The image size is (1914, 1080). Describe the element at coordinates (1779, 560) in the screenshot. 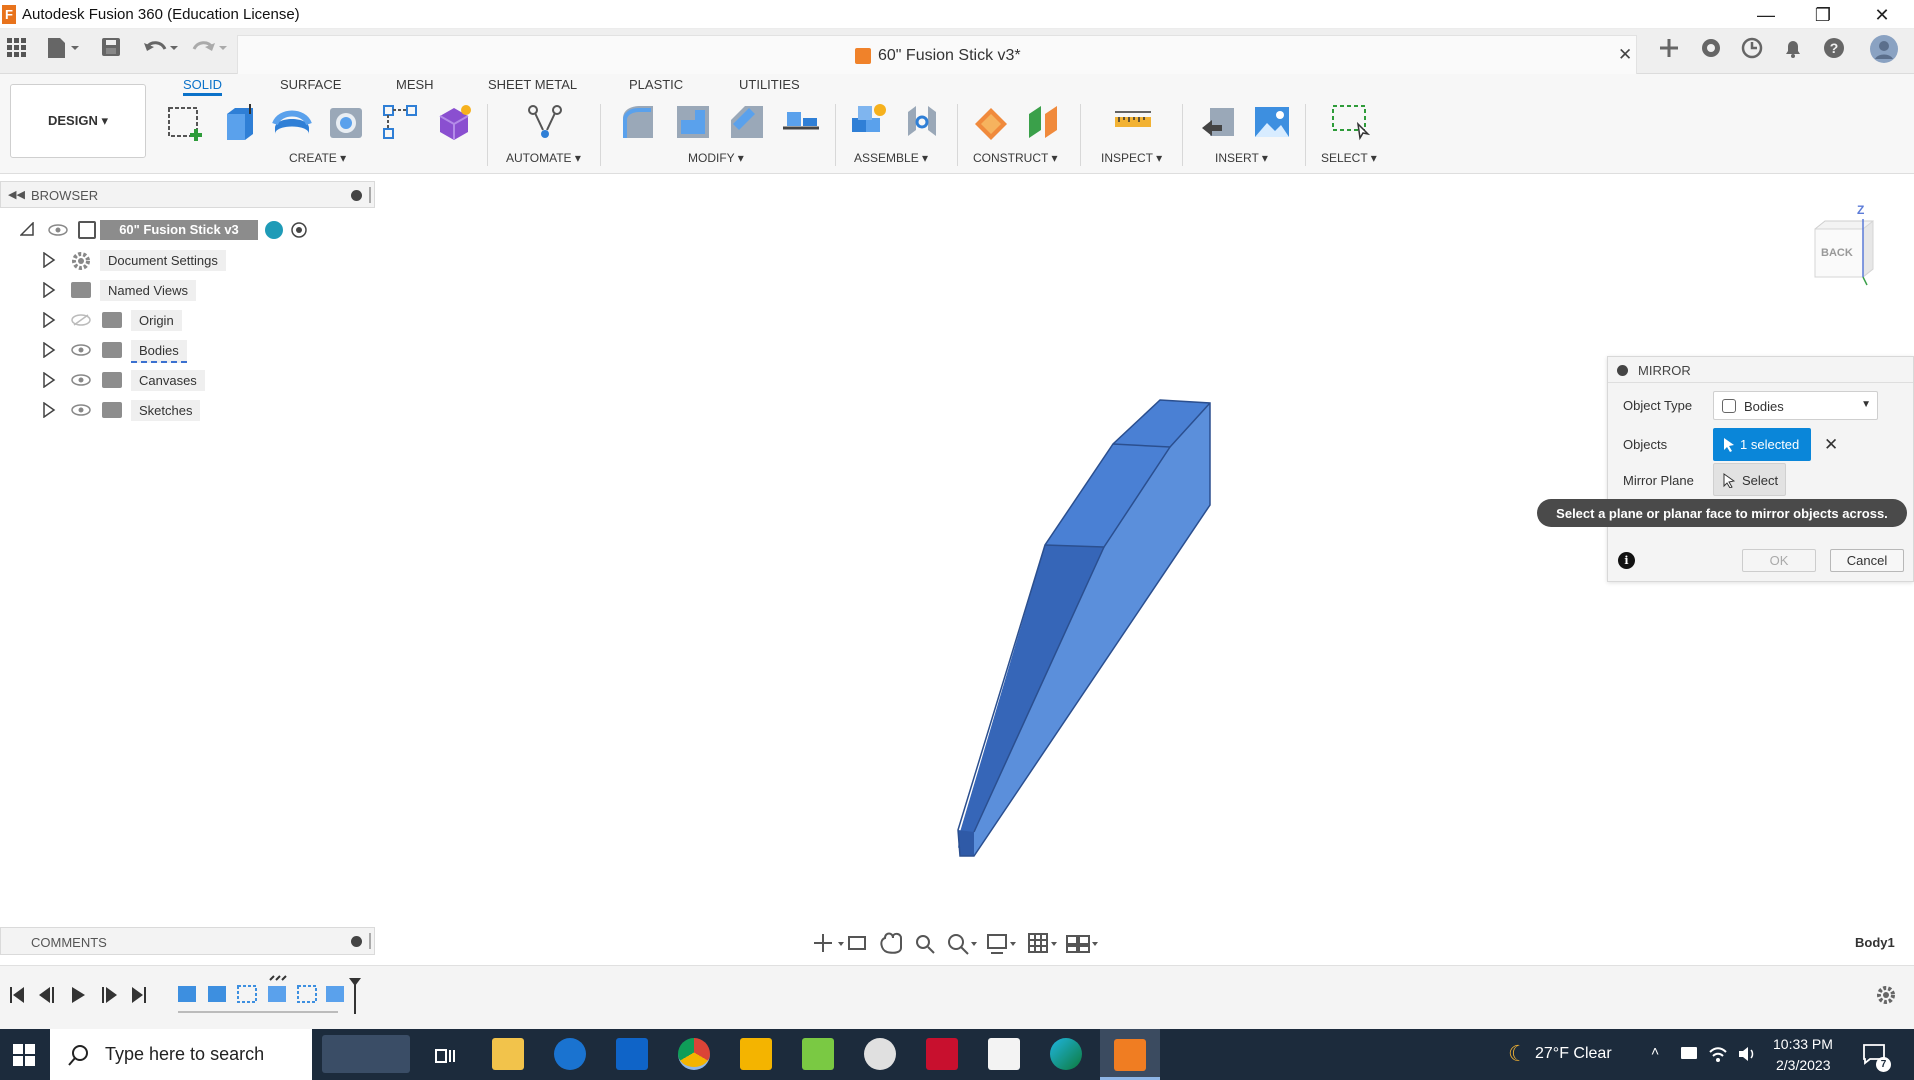

I see `ok-button: OK` at that location.